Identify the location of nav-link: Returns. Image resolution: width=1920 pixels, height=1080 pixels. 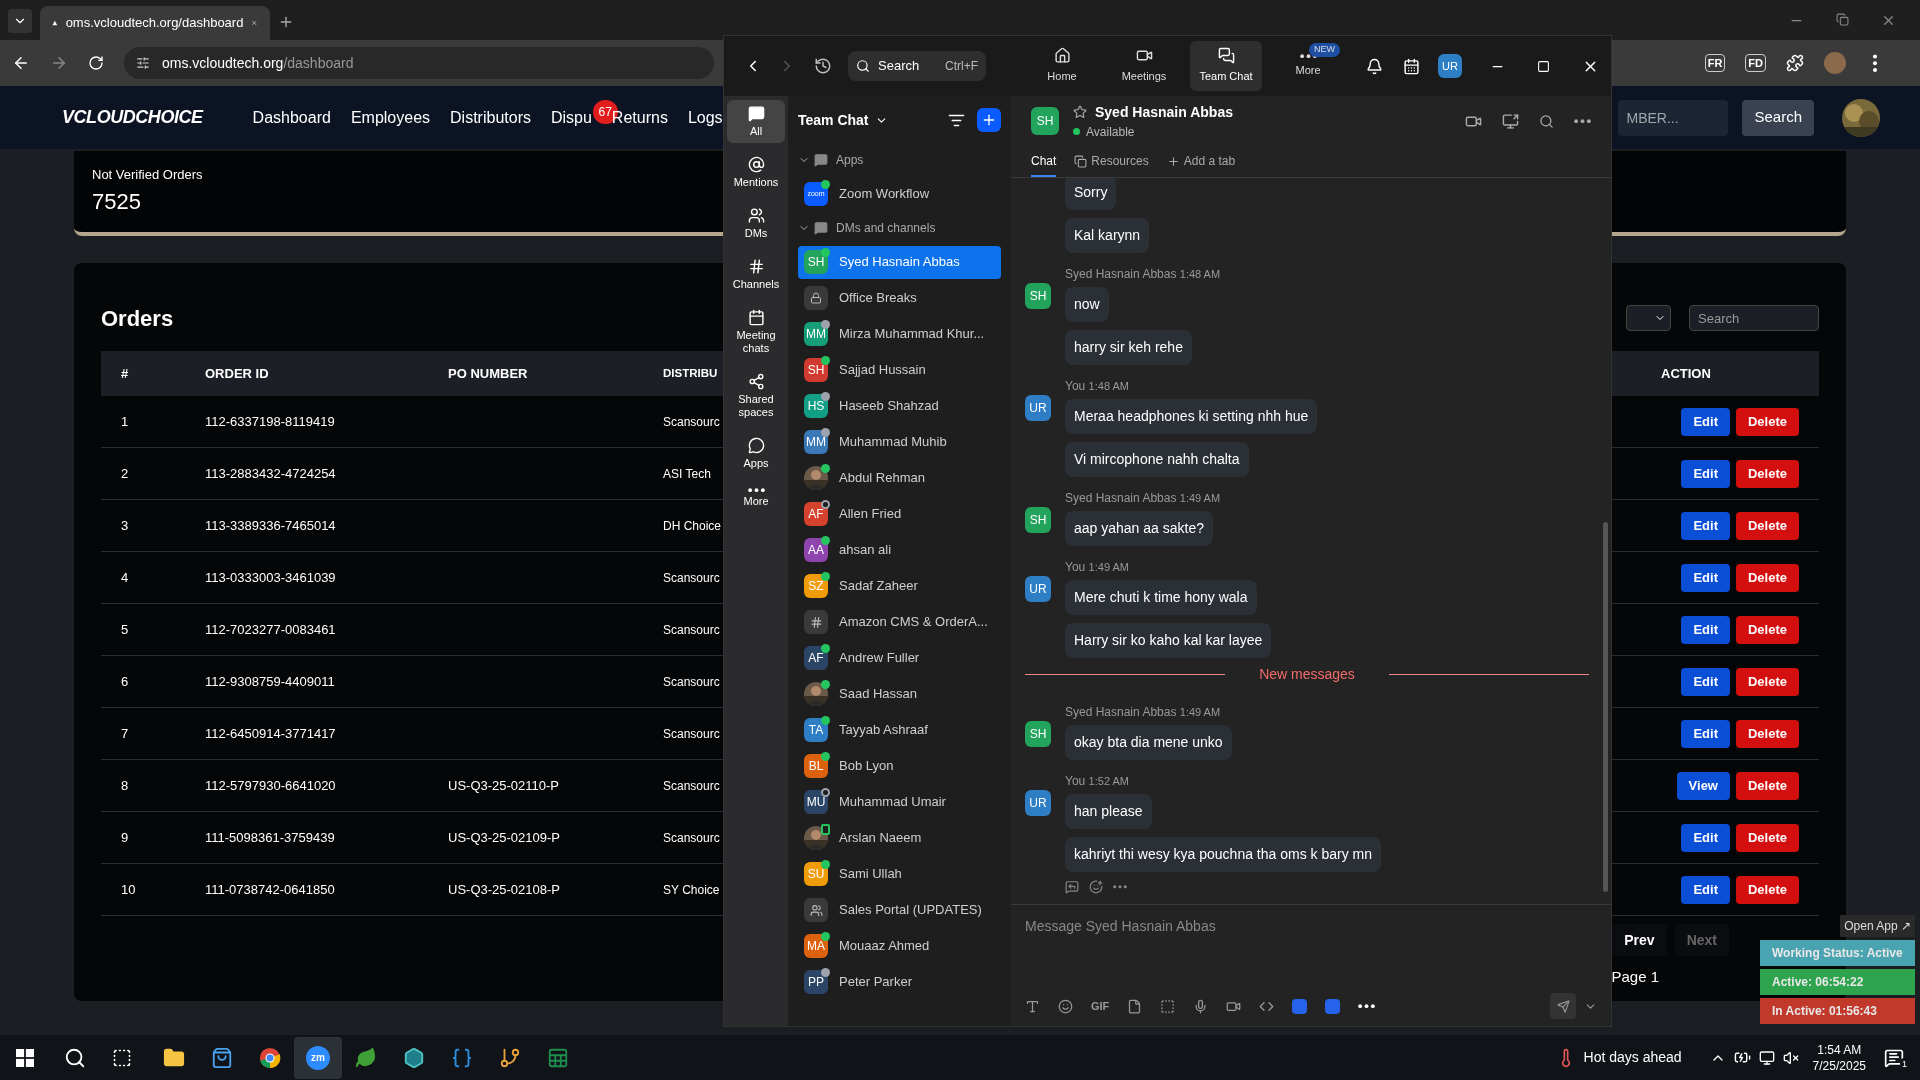
(639, 117).